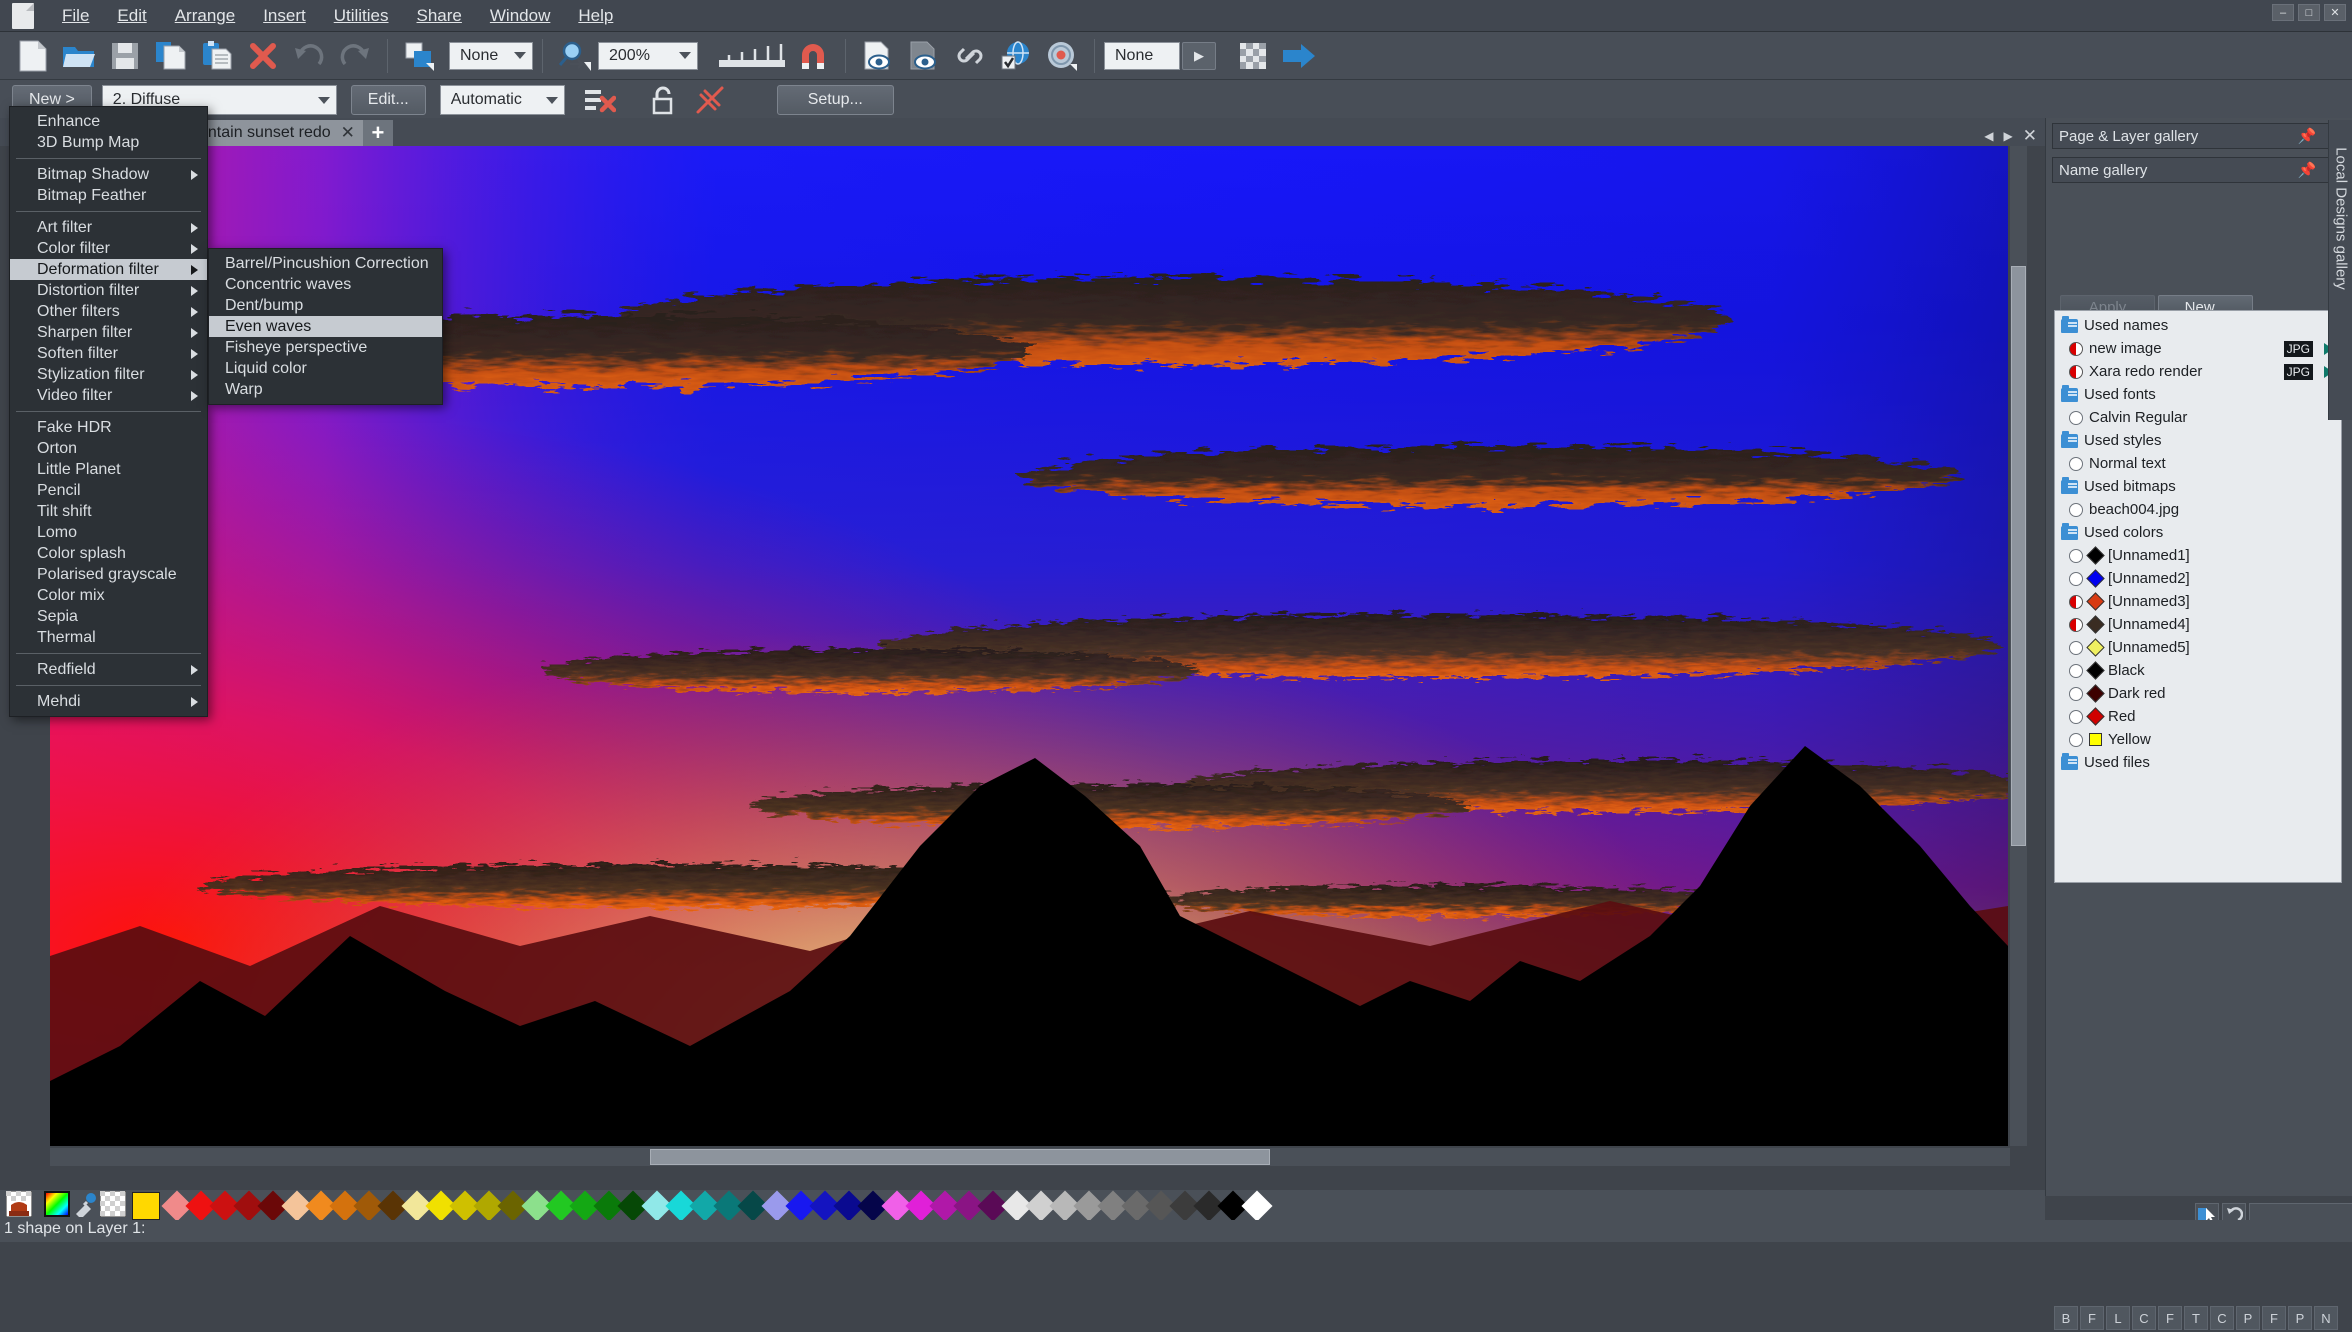  I want to click on page-layer-gallery-header: Page & Layer gallery 📌 ✕, so click(2199, 136).